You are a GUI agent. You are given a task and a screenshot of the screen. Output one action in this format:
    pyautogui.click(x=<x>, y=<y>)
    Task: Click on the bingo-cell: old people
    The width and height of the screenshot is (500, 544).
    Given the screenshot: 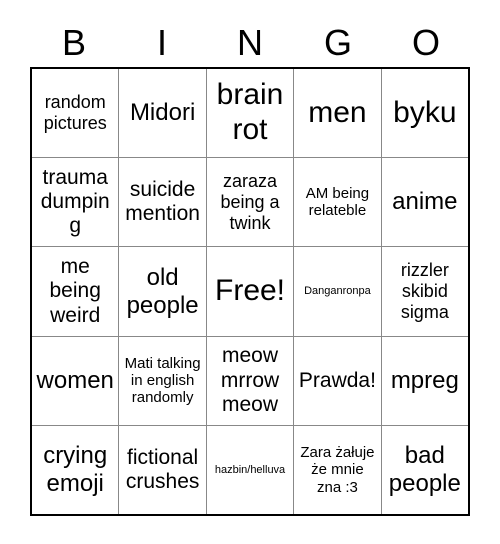 What is the action you would take?
    pyautogui.click(x=163, y=291)
    